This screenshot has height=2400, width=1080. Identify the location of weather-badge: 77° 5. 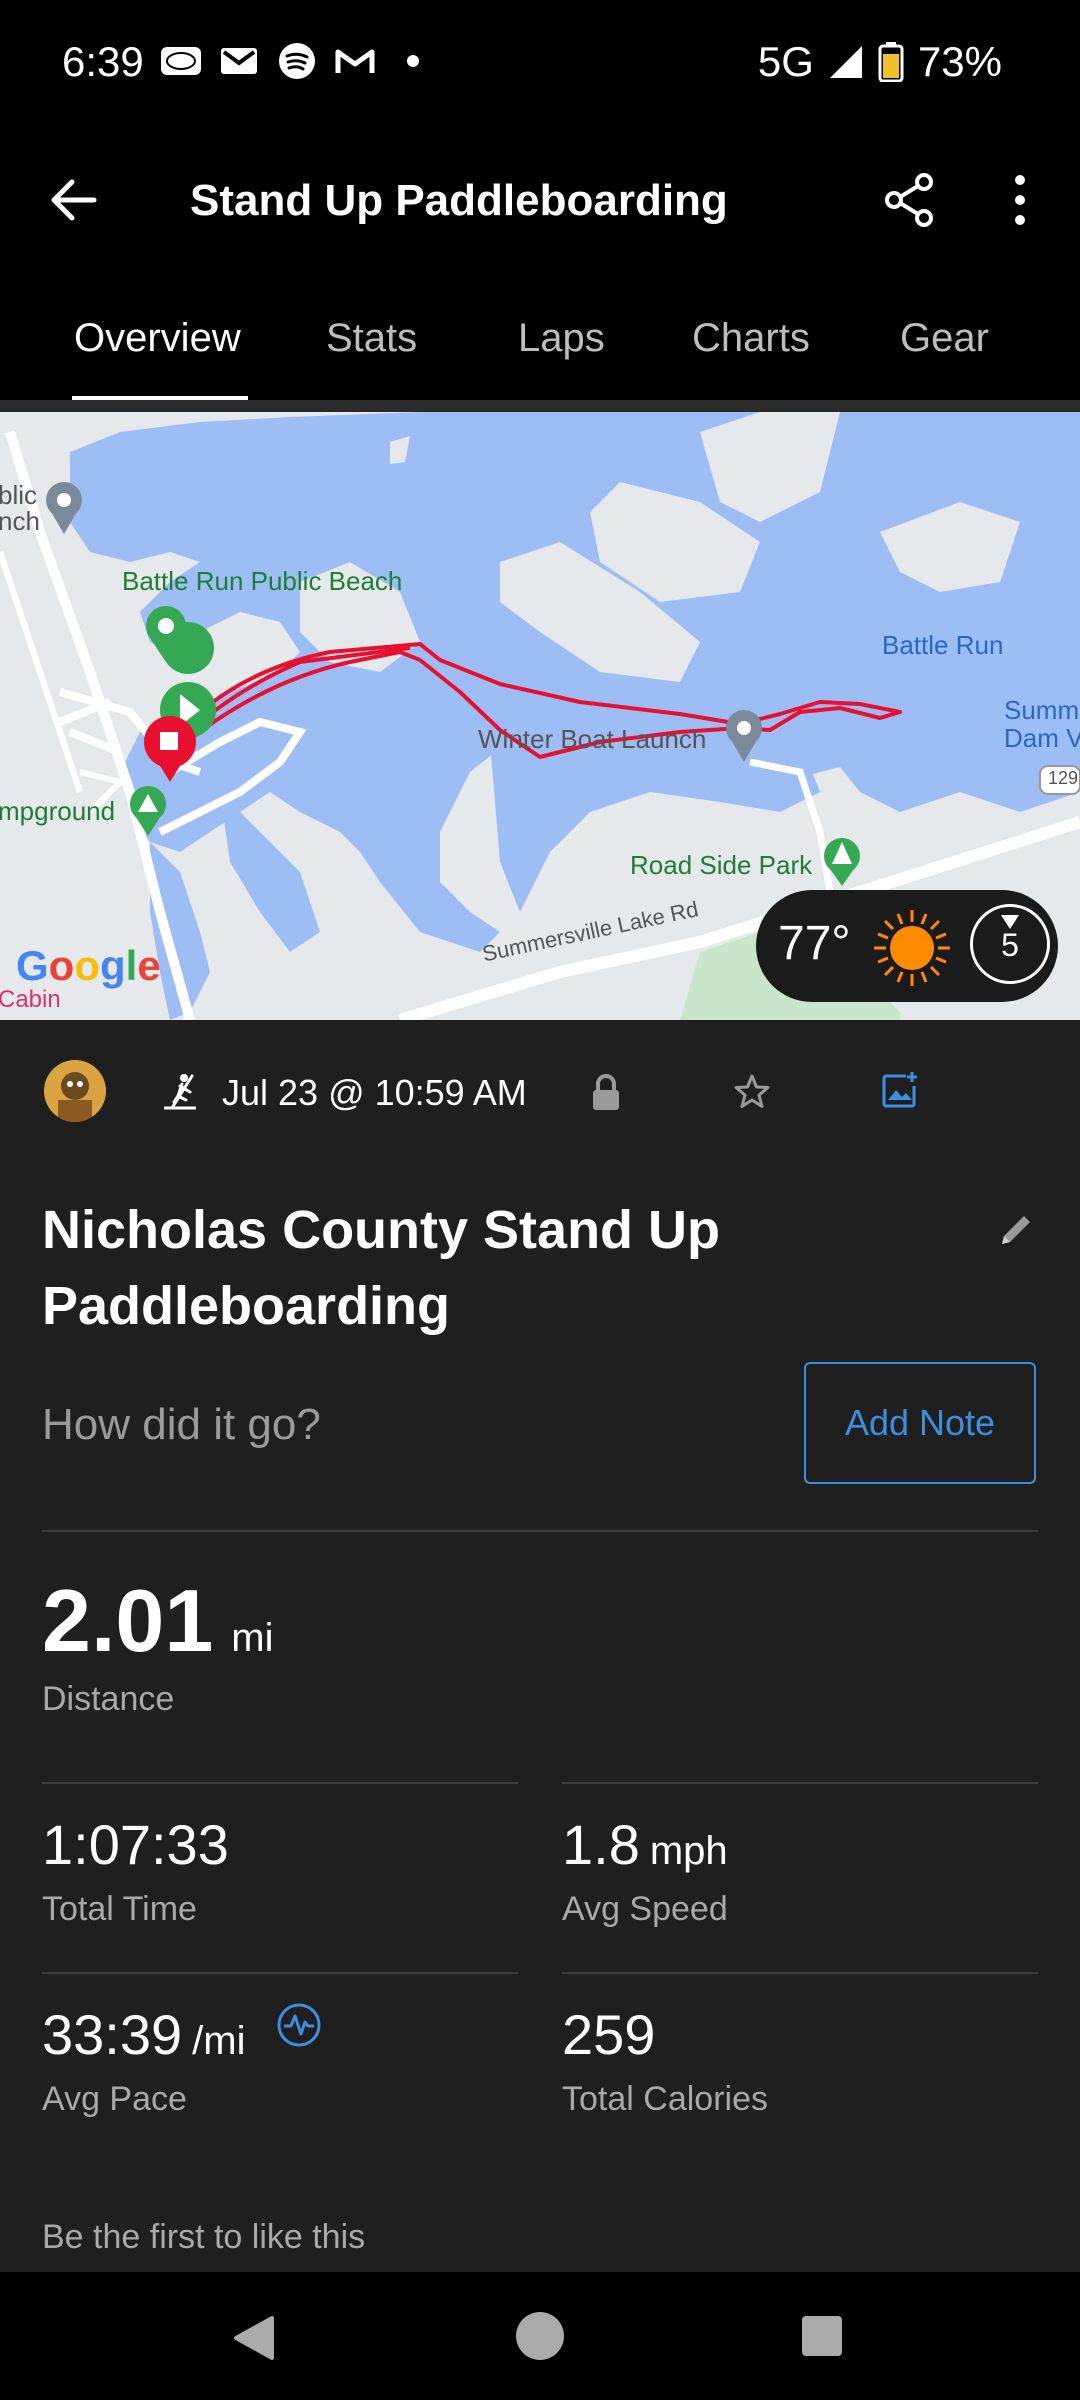
(907, 946).